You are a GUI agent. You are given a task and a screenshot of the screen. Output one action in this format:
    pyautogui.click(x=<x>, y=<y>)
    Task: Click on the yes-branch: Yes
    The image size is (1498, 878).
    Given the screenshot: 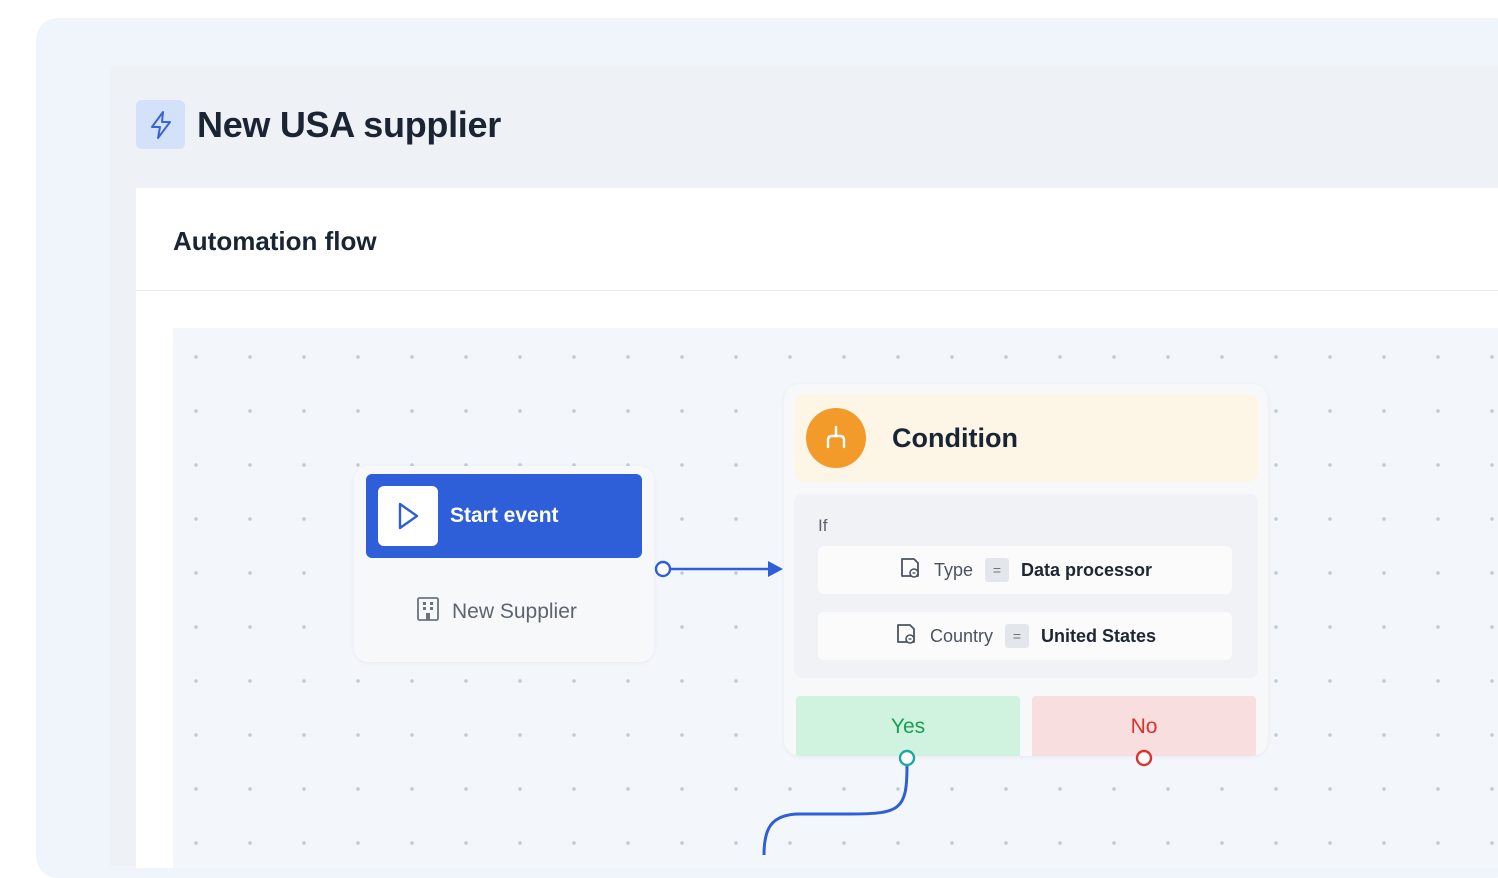 What is the action you would take?
    pyautogui.click(x=908, y=726)
    